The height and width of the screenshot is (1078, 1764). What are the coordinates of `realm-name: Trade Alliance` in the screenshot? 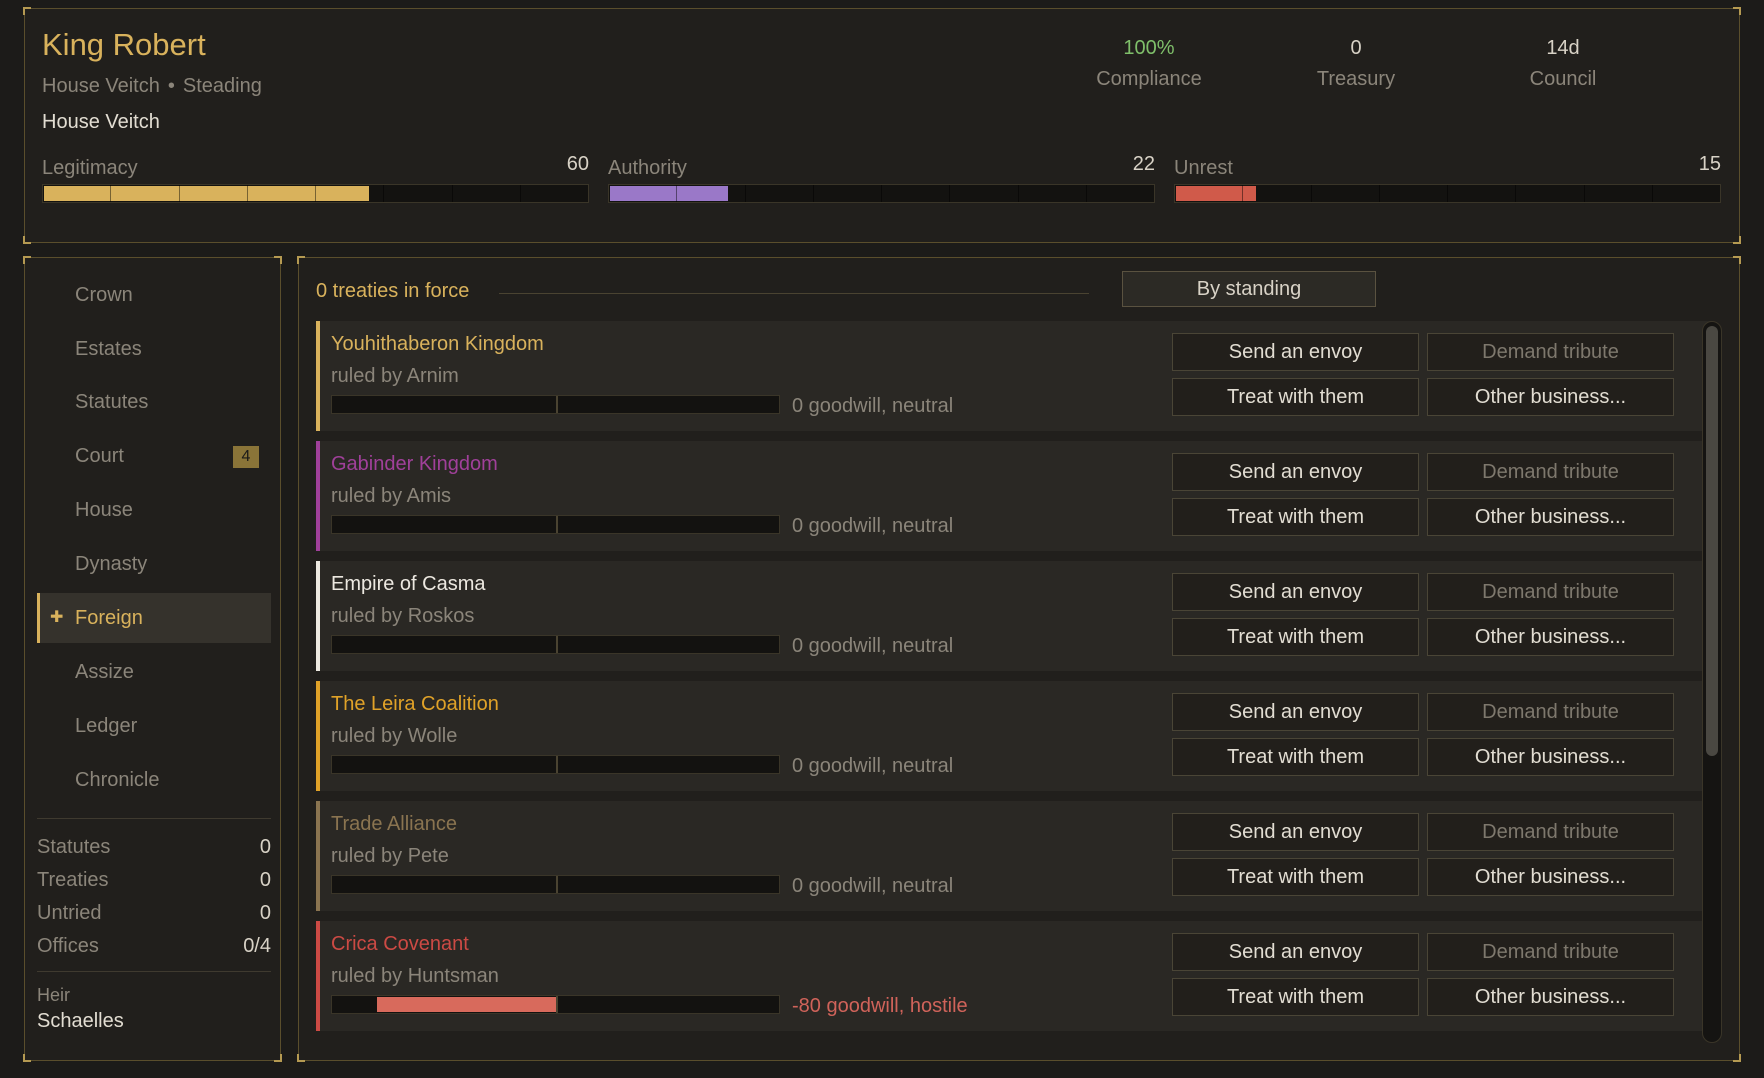 It's located at (394, 824).